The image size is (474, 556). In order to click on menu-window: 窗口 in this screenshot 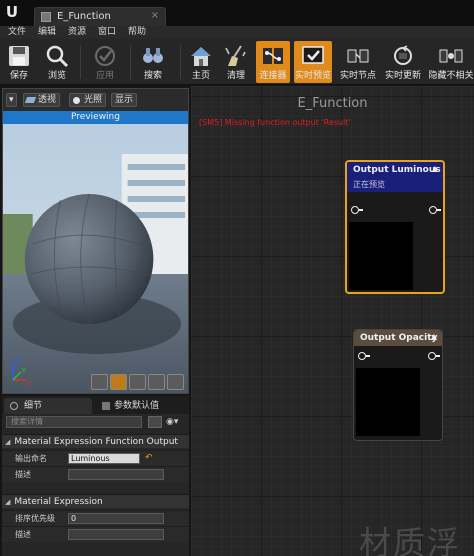, I will do `click(107, 32)`.